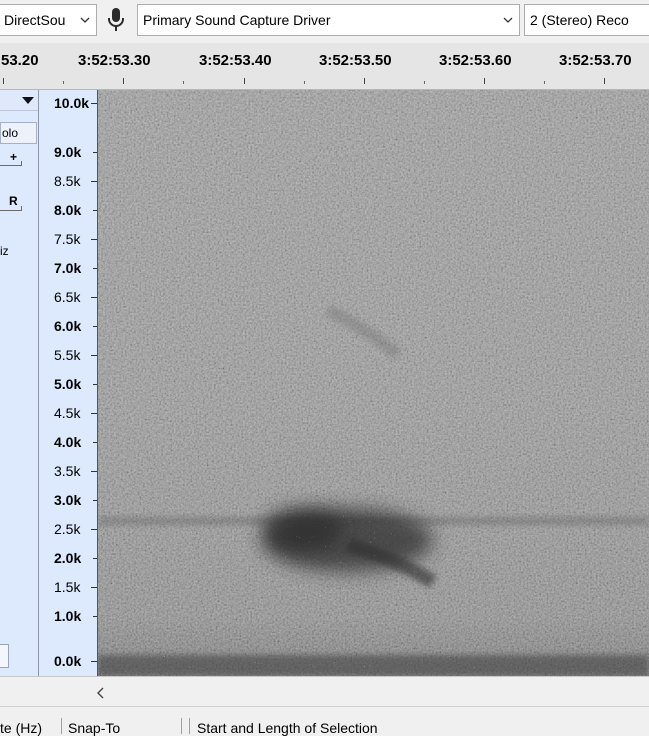  What do you see at coordinates (68, 558) in the screenshot?
I see `frequency-label: 2.0k` at bounding box center [68, 558].